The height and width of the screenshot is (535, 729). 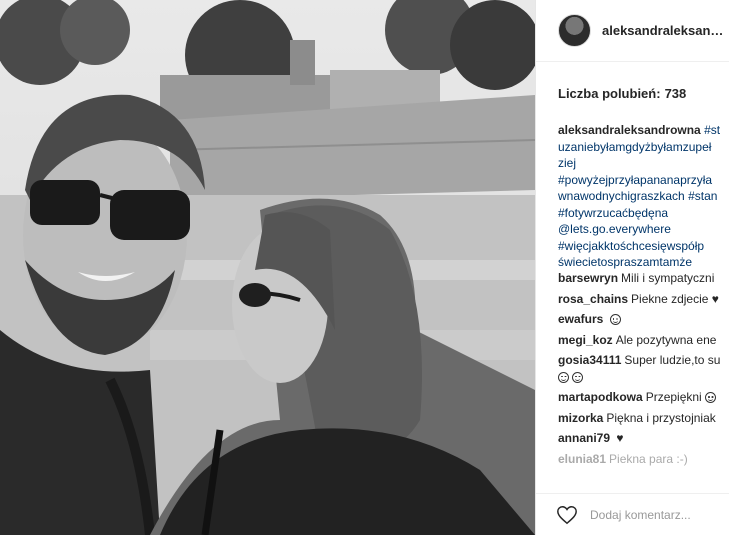 I want to click on comment-username: ewafurs, so click(x=580, y=319).